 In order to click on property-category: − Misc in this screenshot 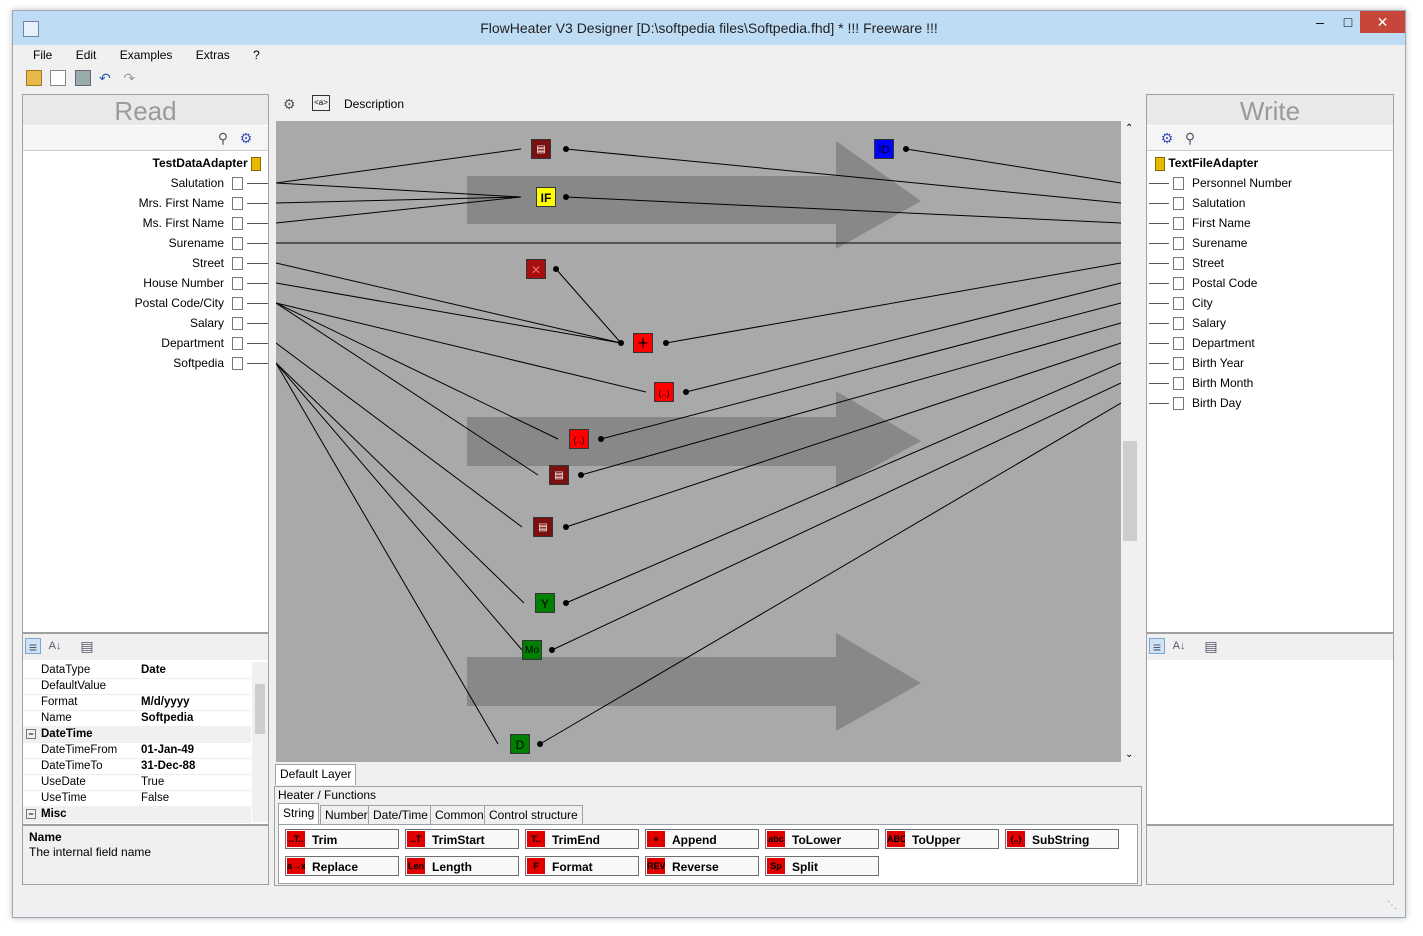, I will do `click(137, 814)`.